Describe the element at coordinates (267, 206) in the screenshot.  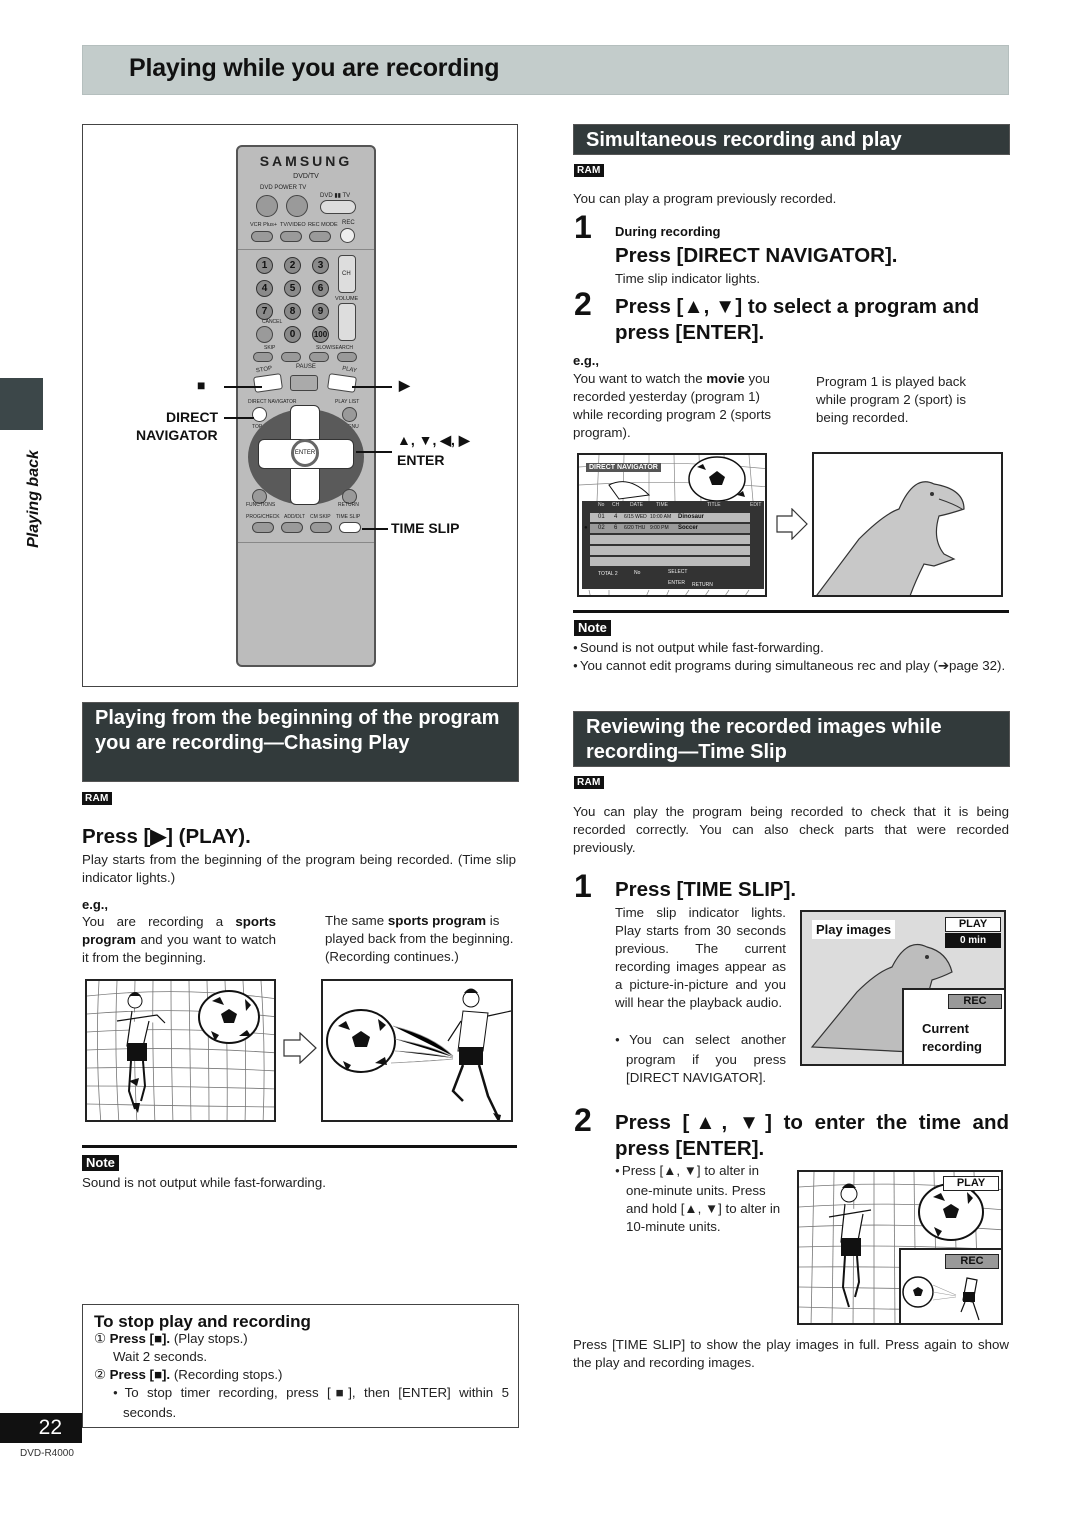
I see `power-dvd-button` at that location.